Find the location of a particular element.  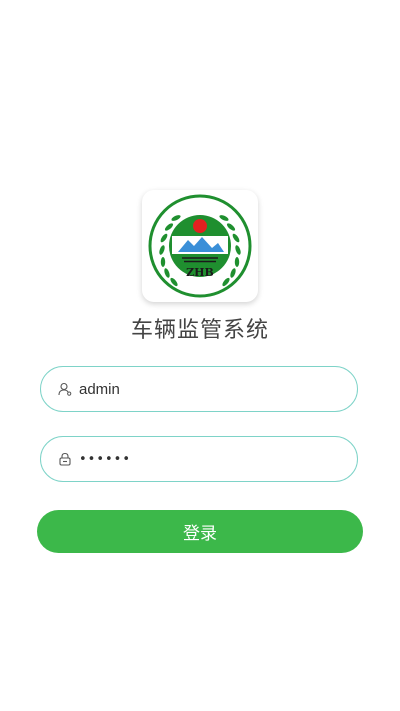

username-field is located at coordinates (199, 389).